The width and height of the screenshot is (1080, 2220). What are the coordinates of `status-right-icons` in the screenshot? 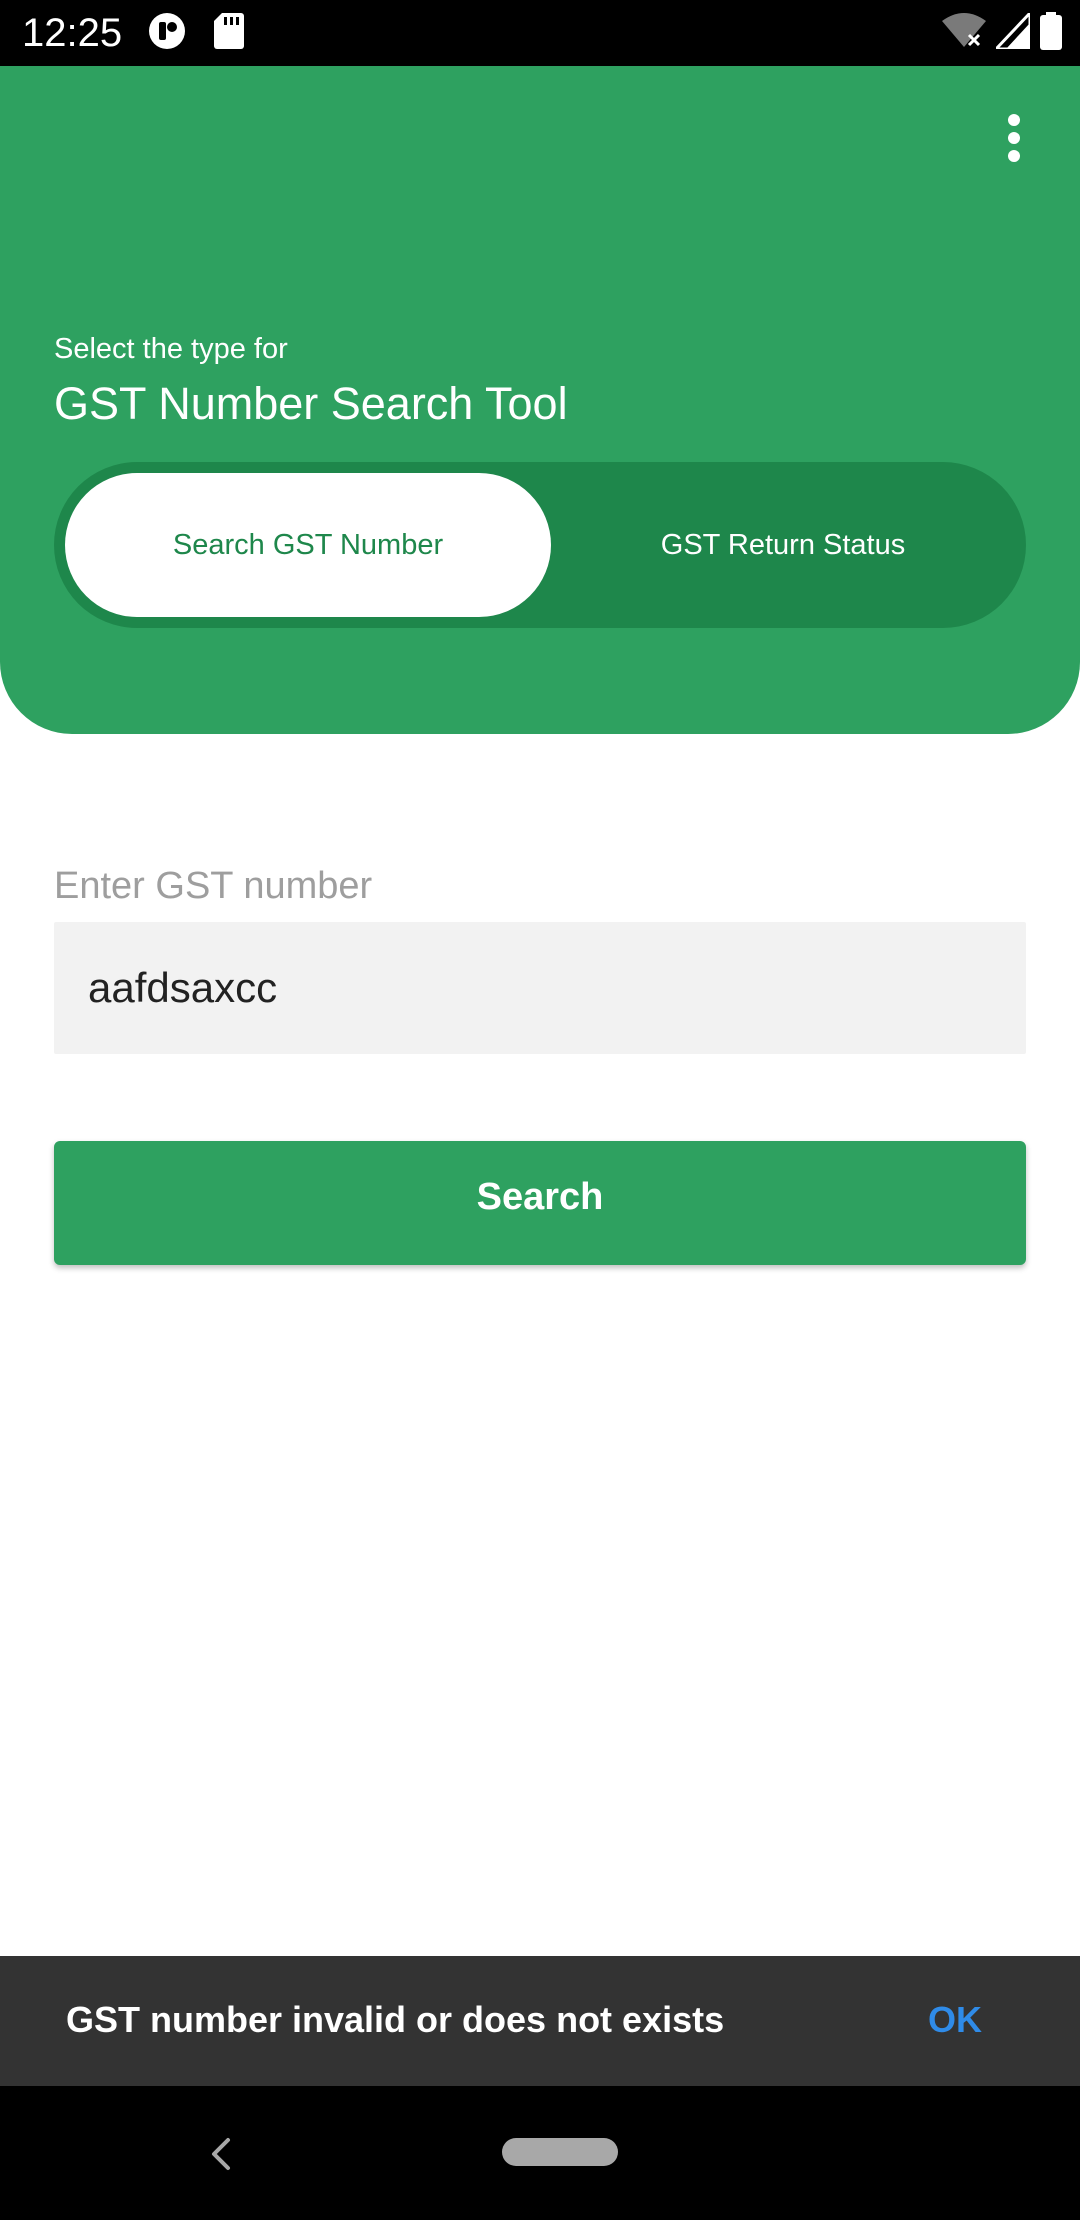 It's located at (1002, 31).